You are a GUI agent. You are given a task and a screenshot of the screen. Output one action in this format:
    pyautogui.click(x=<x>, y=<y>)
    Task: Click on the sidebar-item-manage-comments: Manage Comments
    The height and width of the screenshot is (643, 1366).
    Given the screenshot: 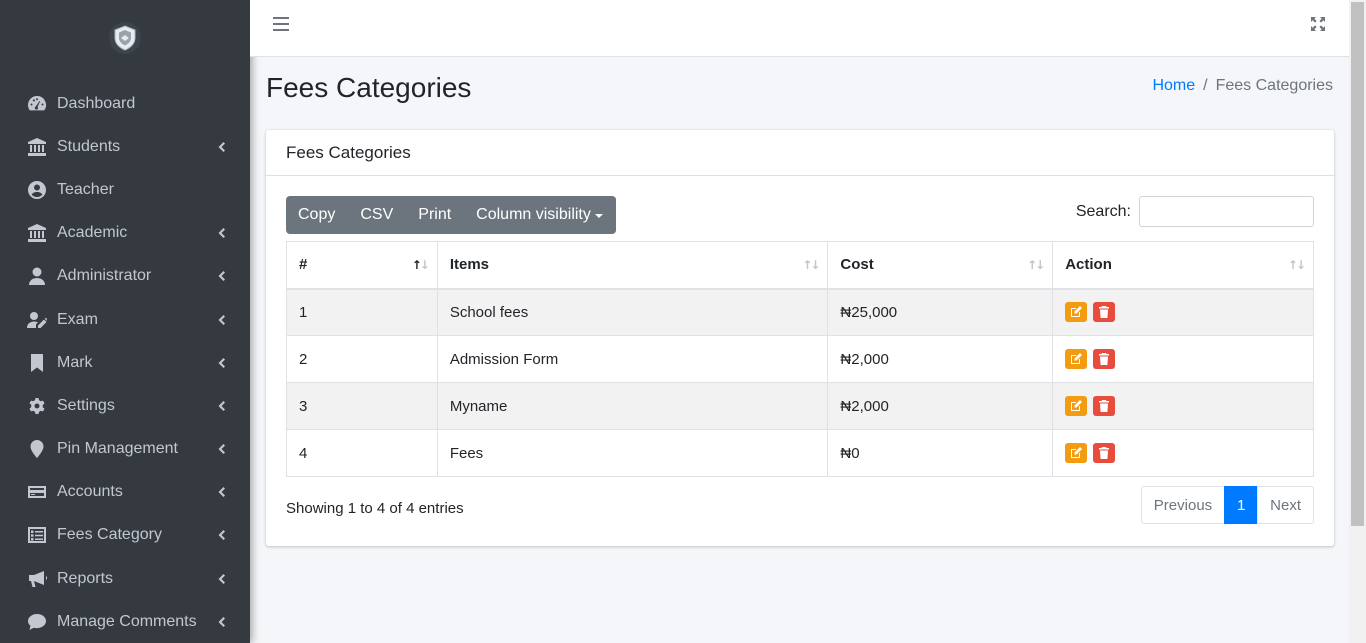 What is the action you would take?
    pyautogui.click(x=125, y=621)
    